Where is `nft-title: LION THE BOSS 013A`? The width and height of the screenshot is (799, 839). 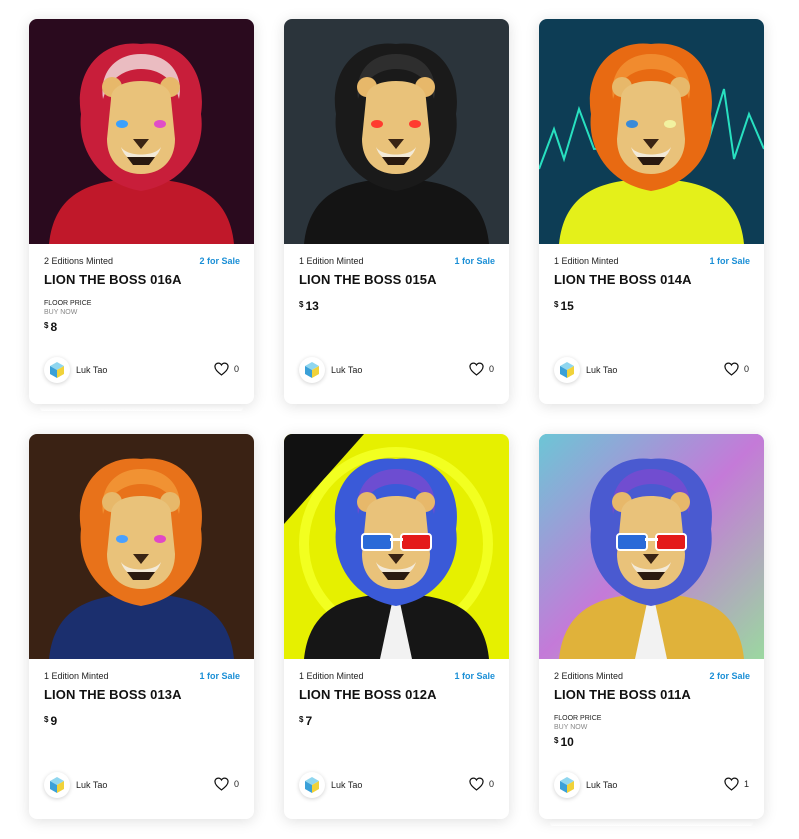
nft-title: LION THE BOSS 013A is located at coordinates (113, 694).